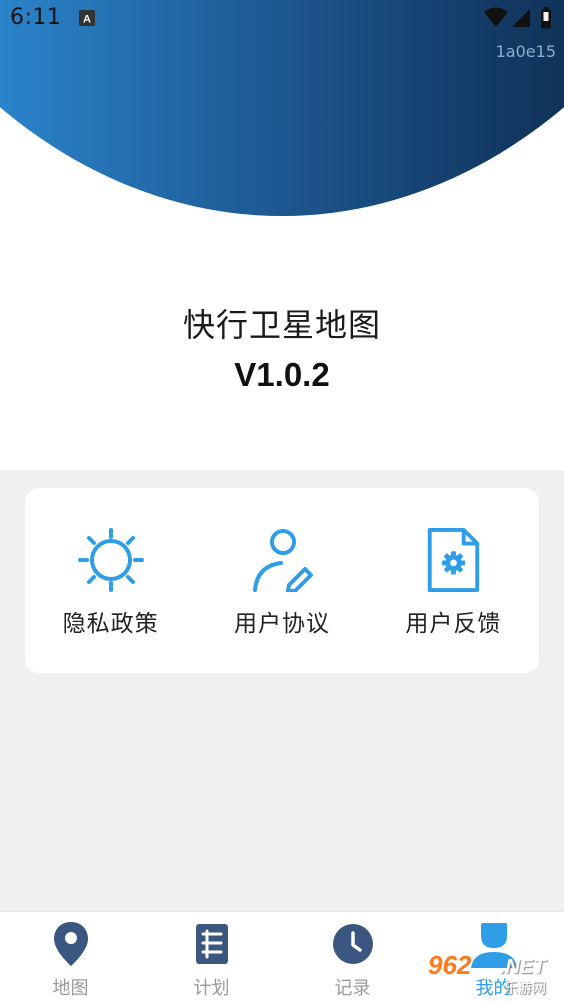  What do you see at coordinates (525, 51) in the screenshot?
I see `build-tag: 1a0e15` at bounding box center [525, 51].